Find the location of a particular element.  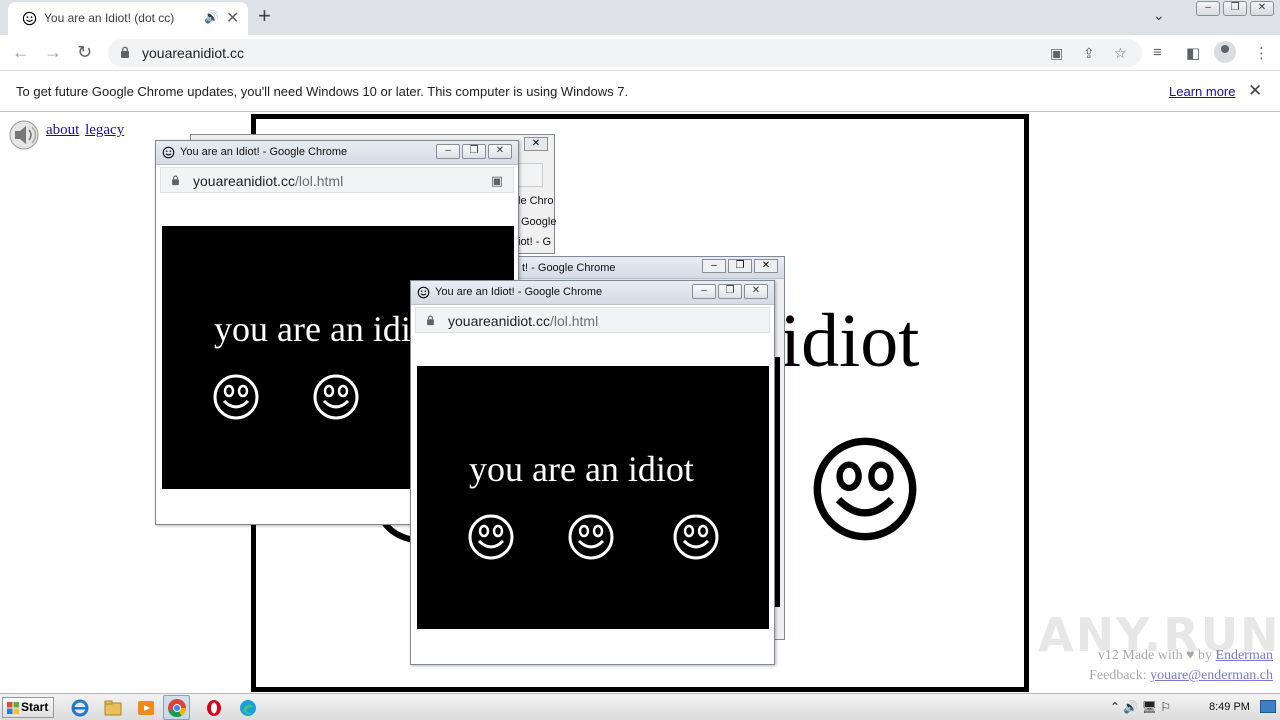

about-link: about is located at coordinates (62, 130).